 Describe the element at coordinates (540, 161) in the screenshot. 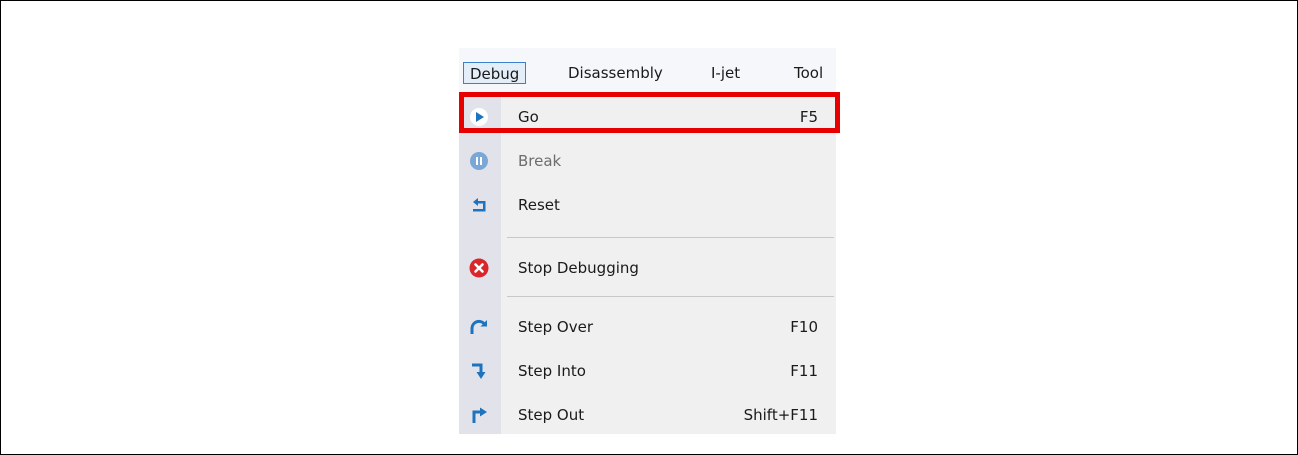

I see `menu-item-label: Break` at that location.